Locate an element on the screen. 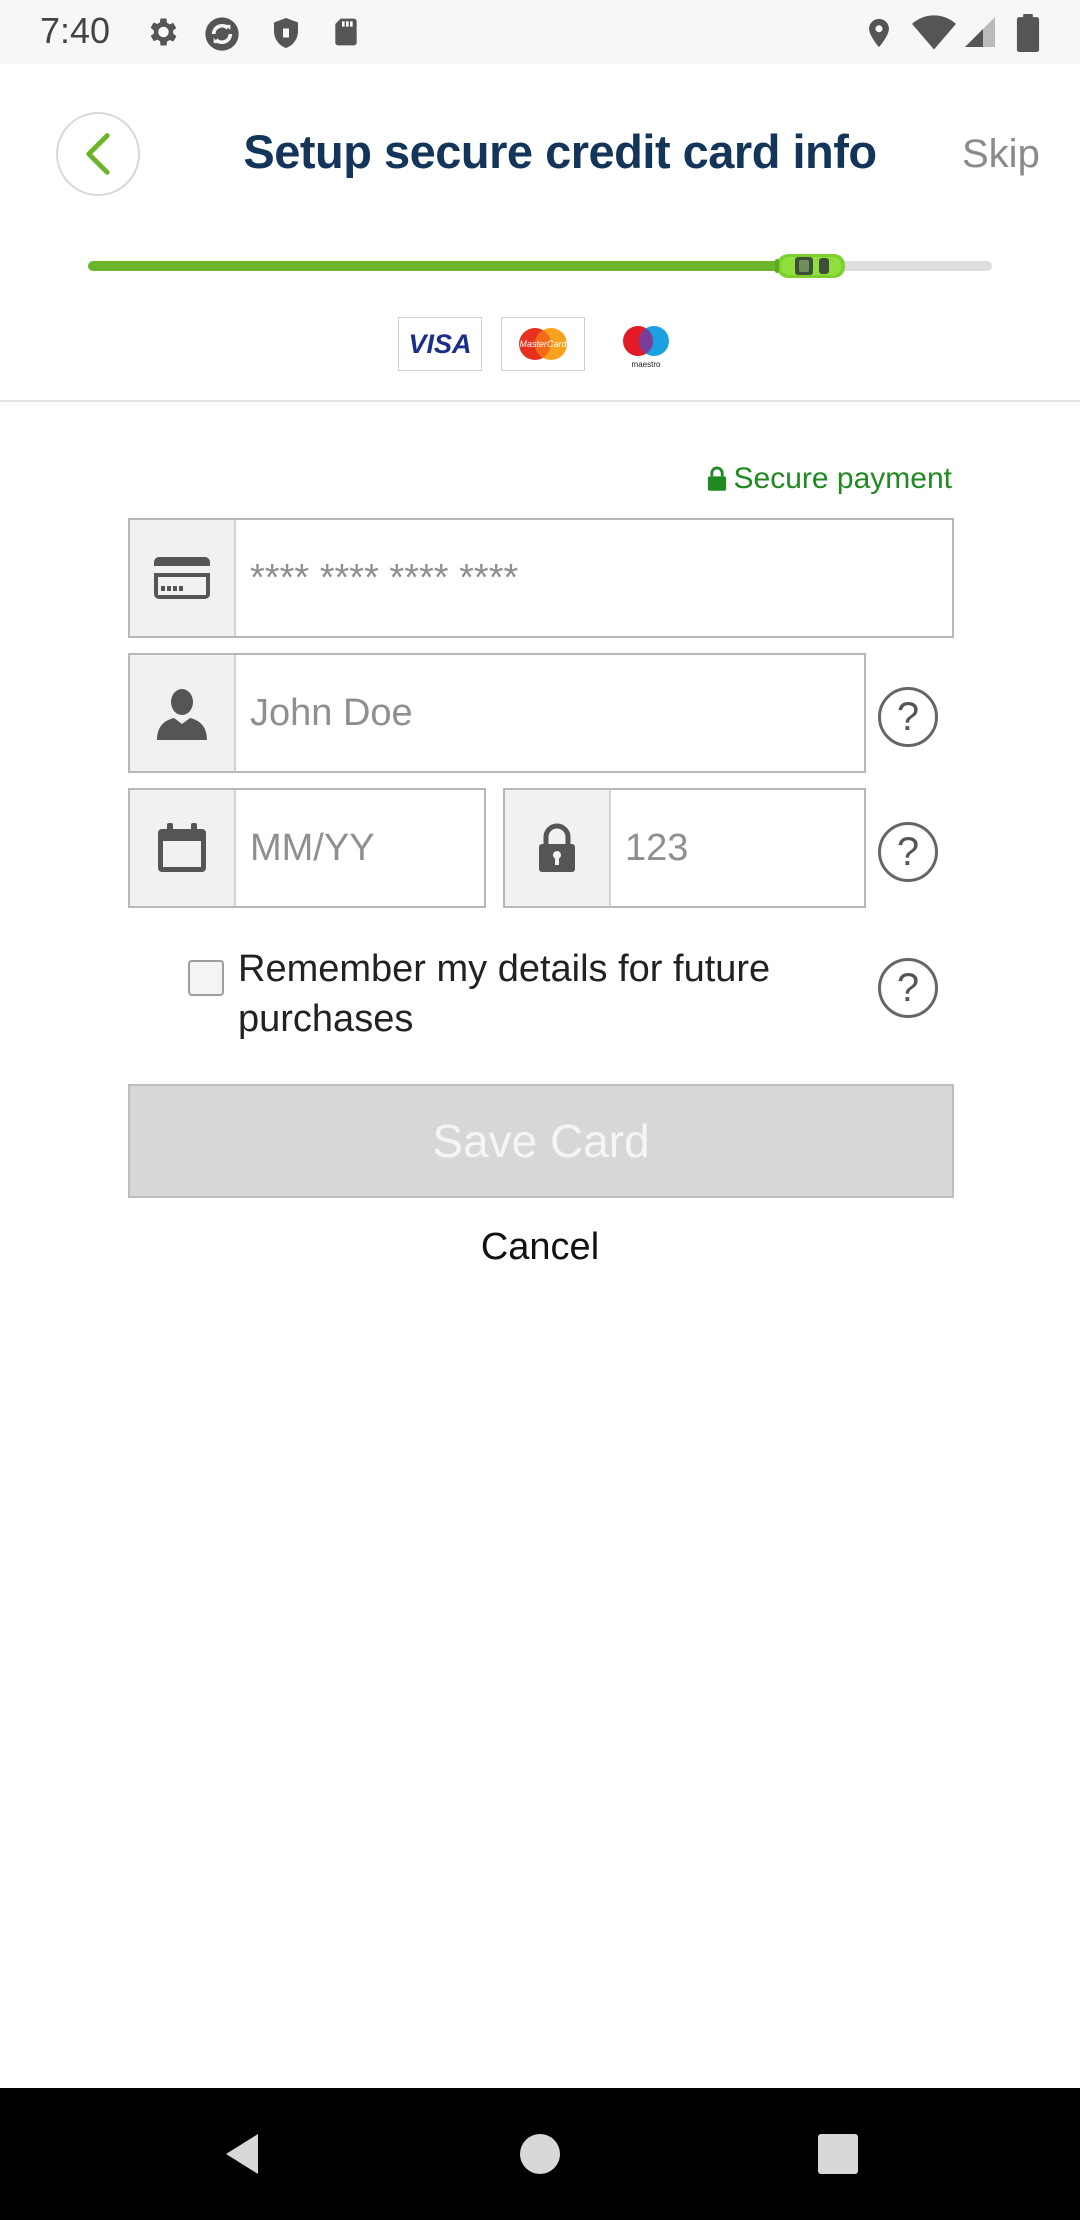 This screenshot has width=1080, height=2220. page-title: Setup secure credit card info is located at coordinates (560, 151).